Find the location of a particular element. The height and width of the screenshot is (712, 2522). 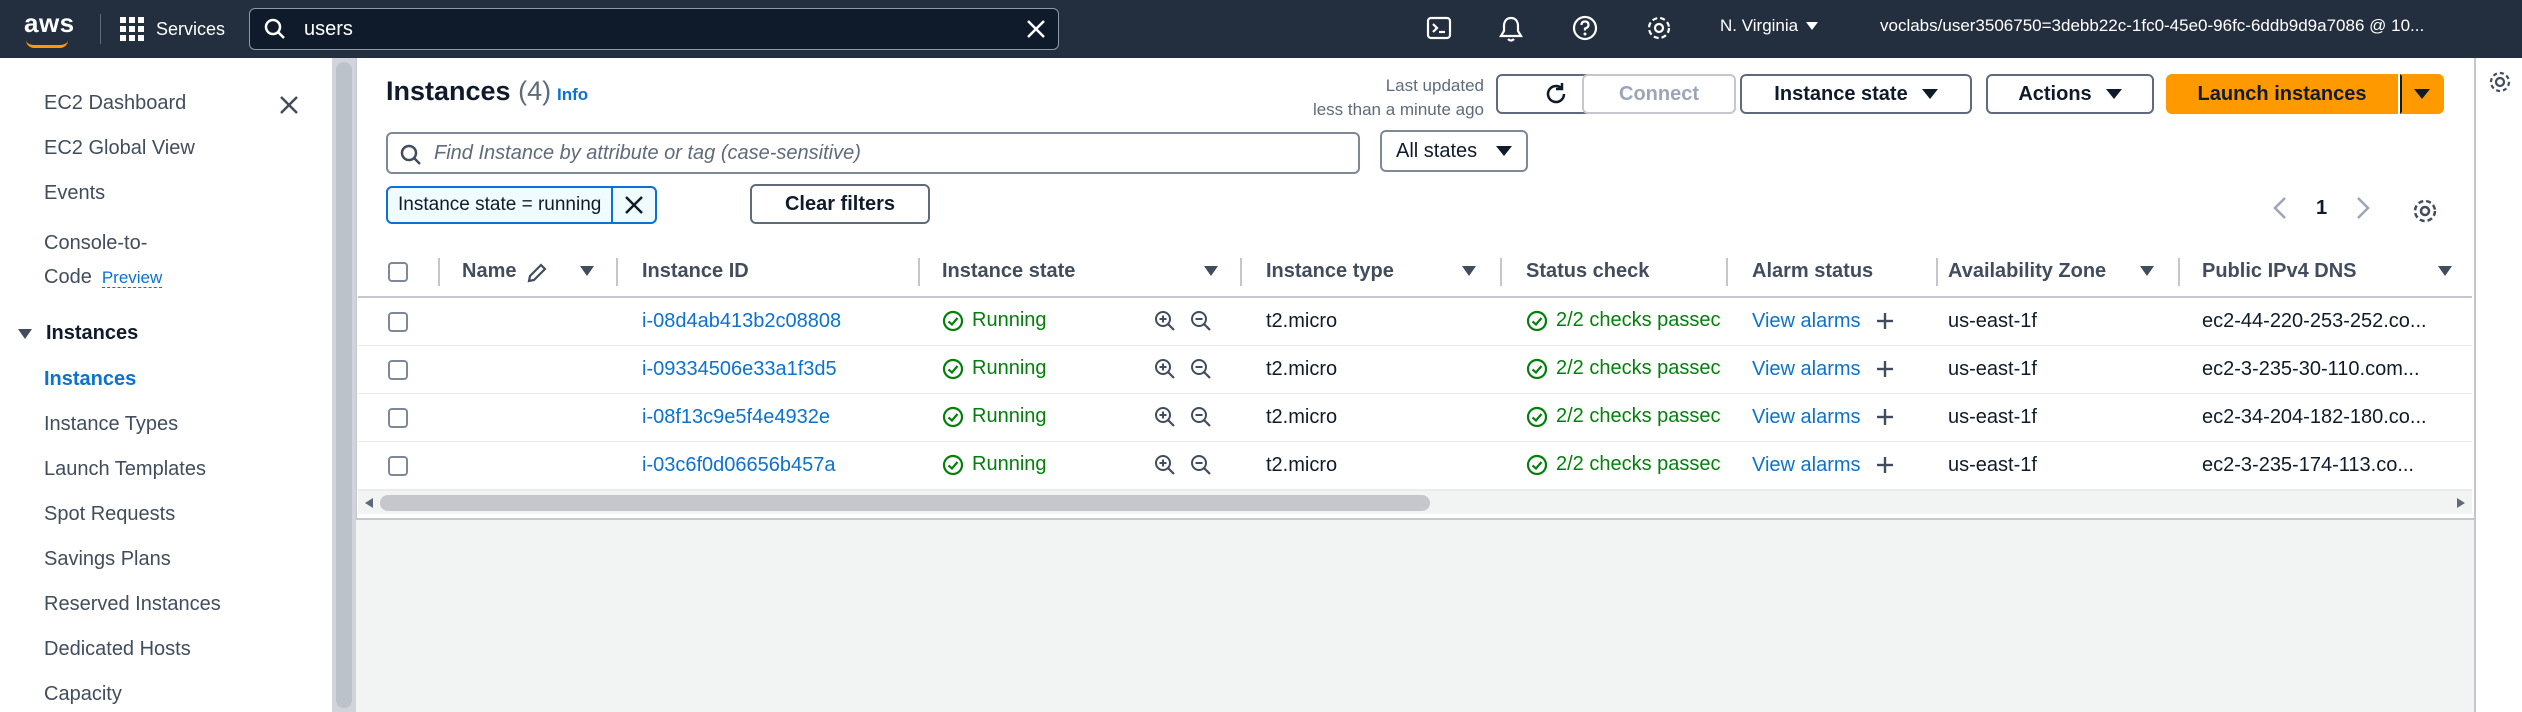

instance-filter-input is located at coordinates (873, 153).